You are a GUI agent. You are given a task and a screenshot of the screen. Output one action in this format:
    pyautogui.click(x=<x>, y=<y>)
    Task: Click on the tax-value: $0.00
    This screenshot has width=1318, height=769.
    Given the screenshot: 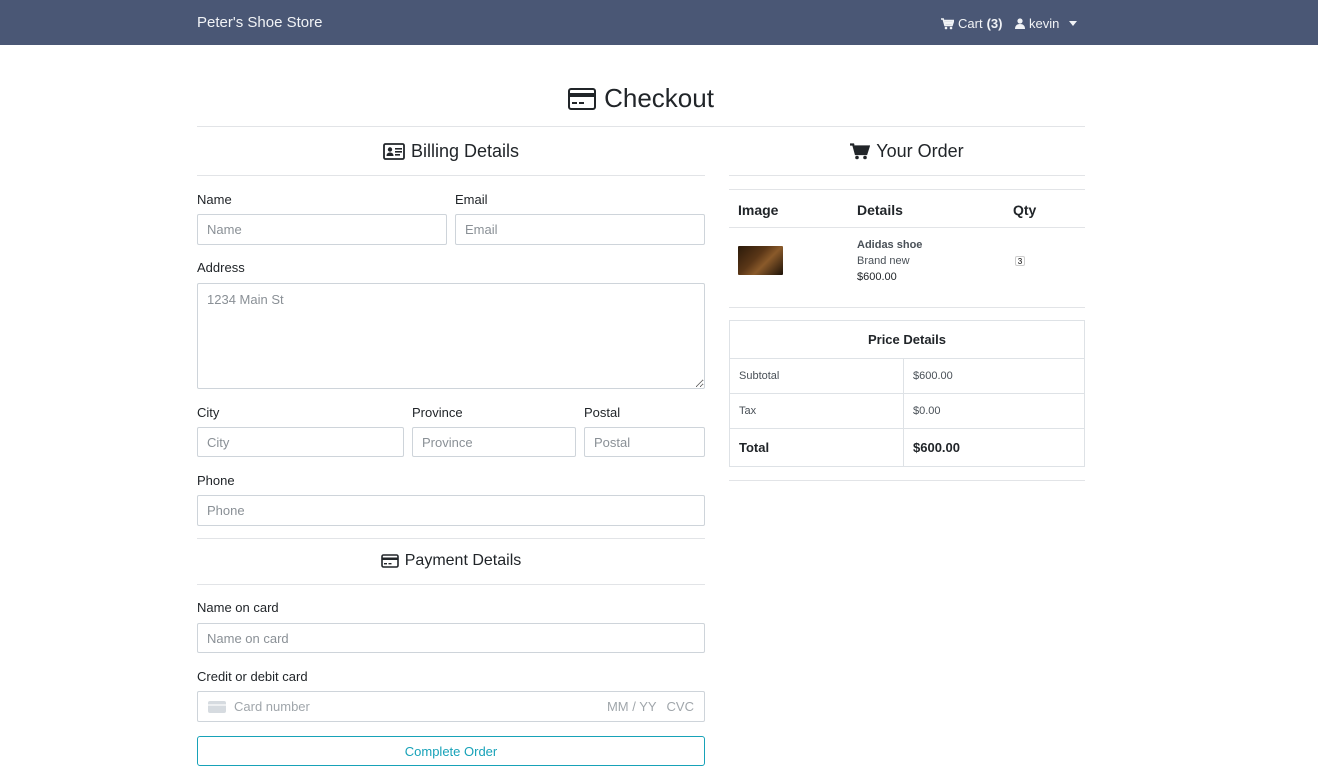 What is the action you would take?
    pyautogui.click(x=927, y=411)
    